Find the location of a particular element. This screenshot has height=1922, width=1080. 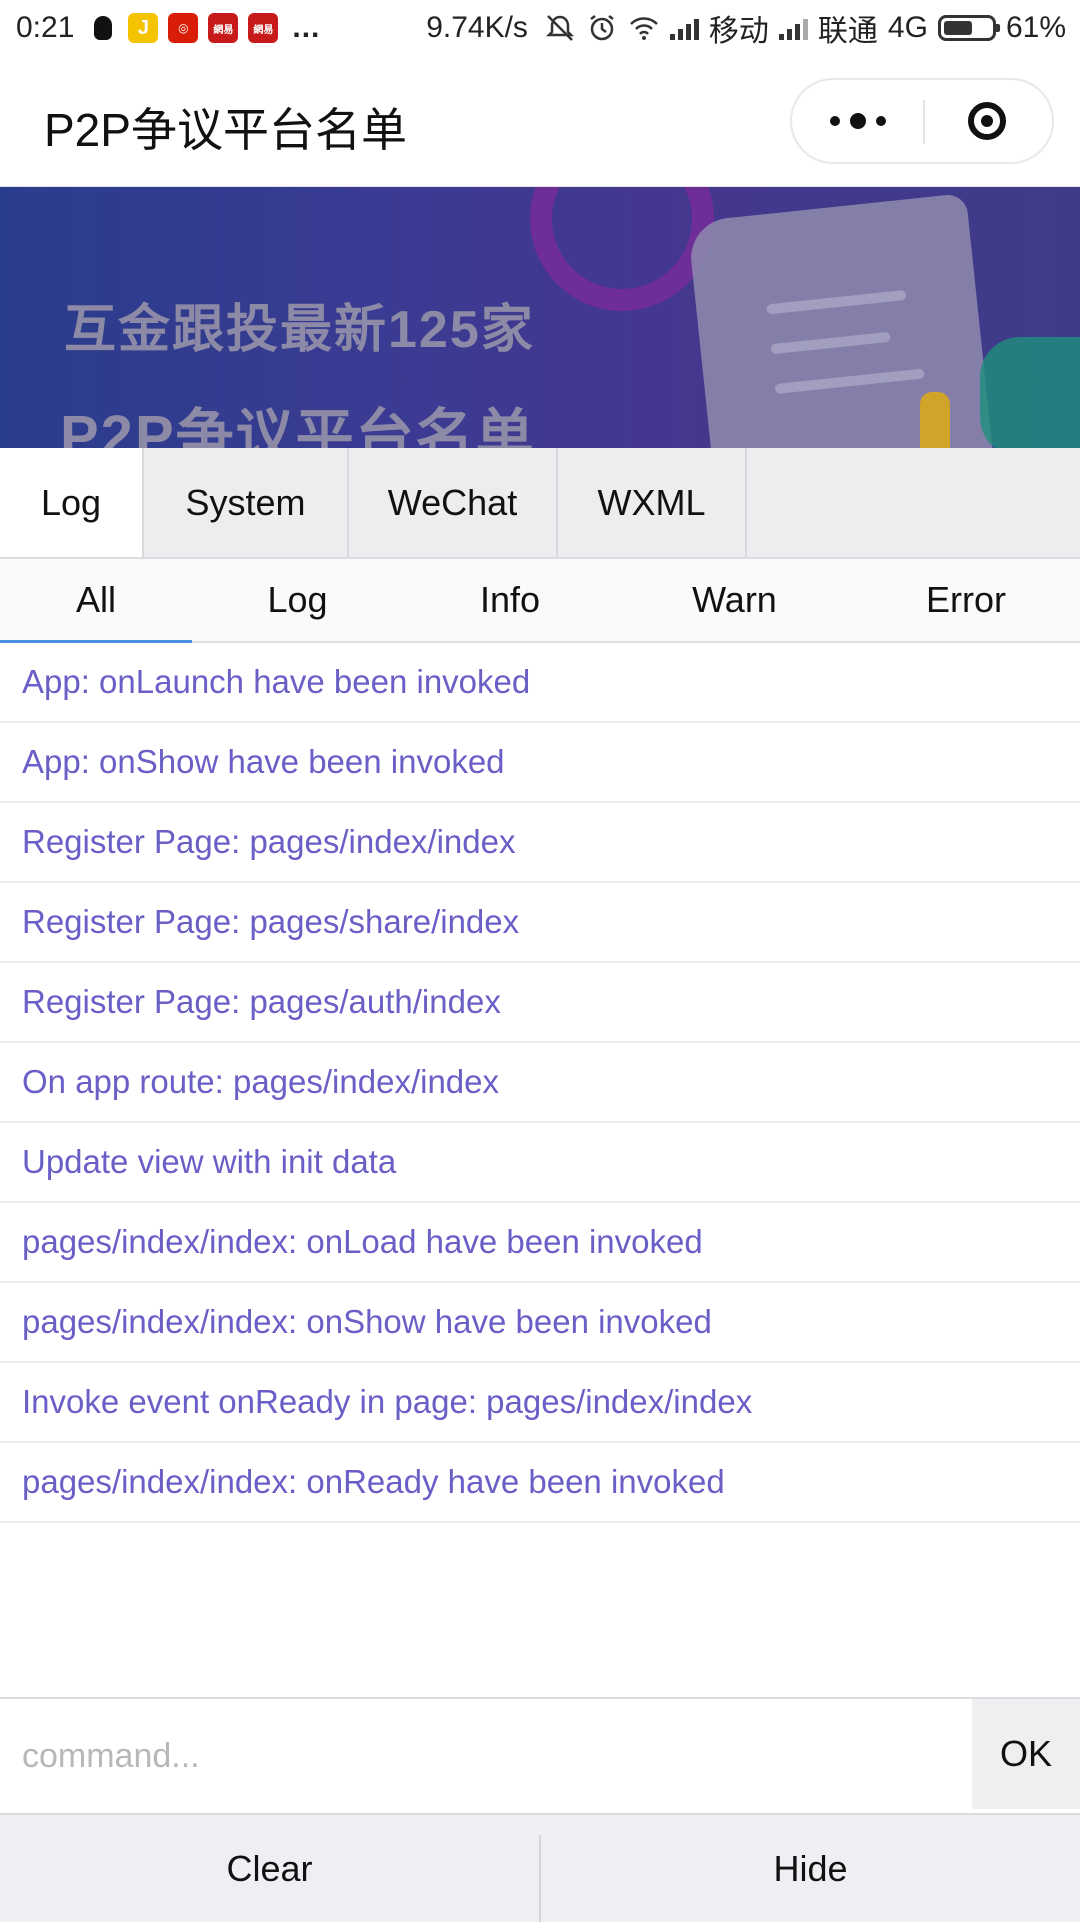

network-type: 4G is located at coordinates (907, 27).